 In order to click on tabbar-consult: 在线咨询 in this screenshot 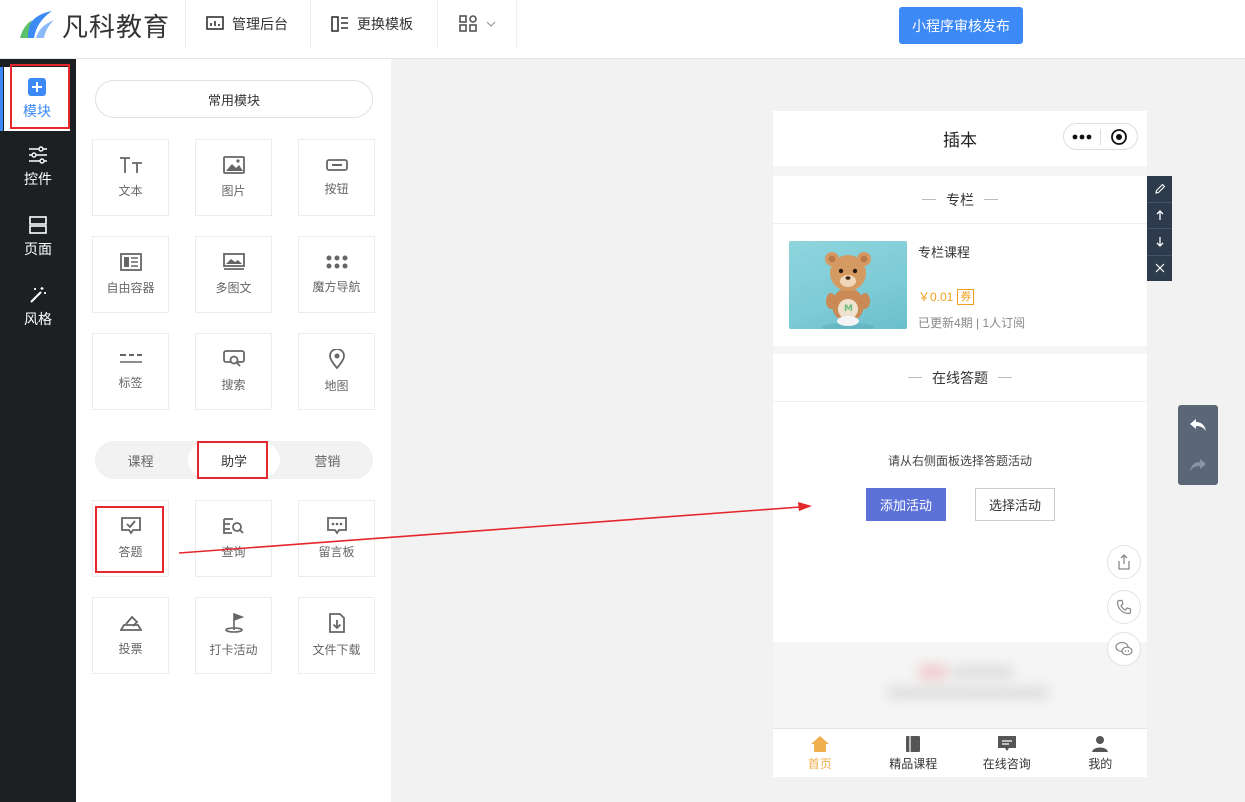, I will do `click(1007, 753)`.